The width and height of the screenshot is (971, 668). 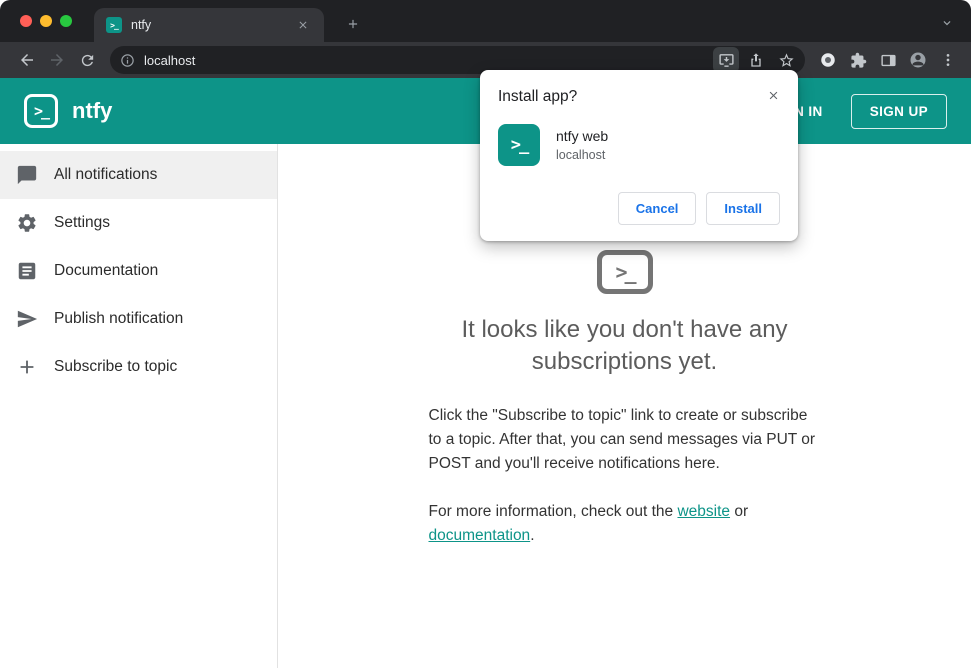 What do you see at coordinates (106, 270) in the screenshot?
I see `sidebar-item-label: Documentation` at bounding box center [106, 270].